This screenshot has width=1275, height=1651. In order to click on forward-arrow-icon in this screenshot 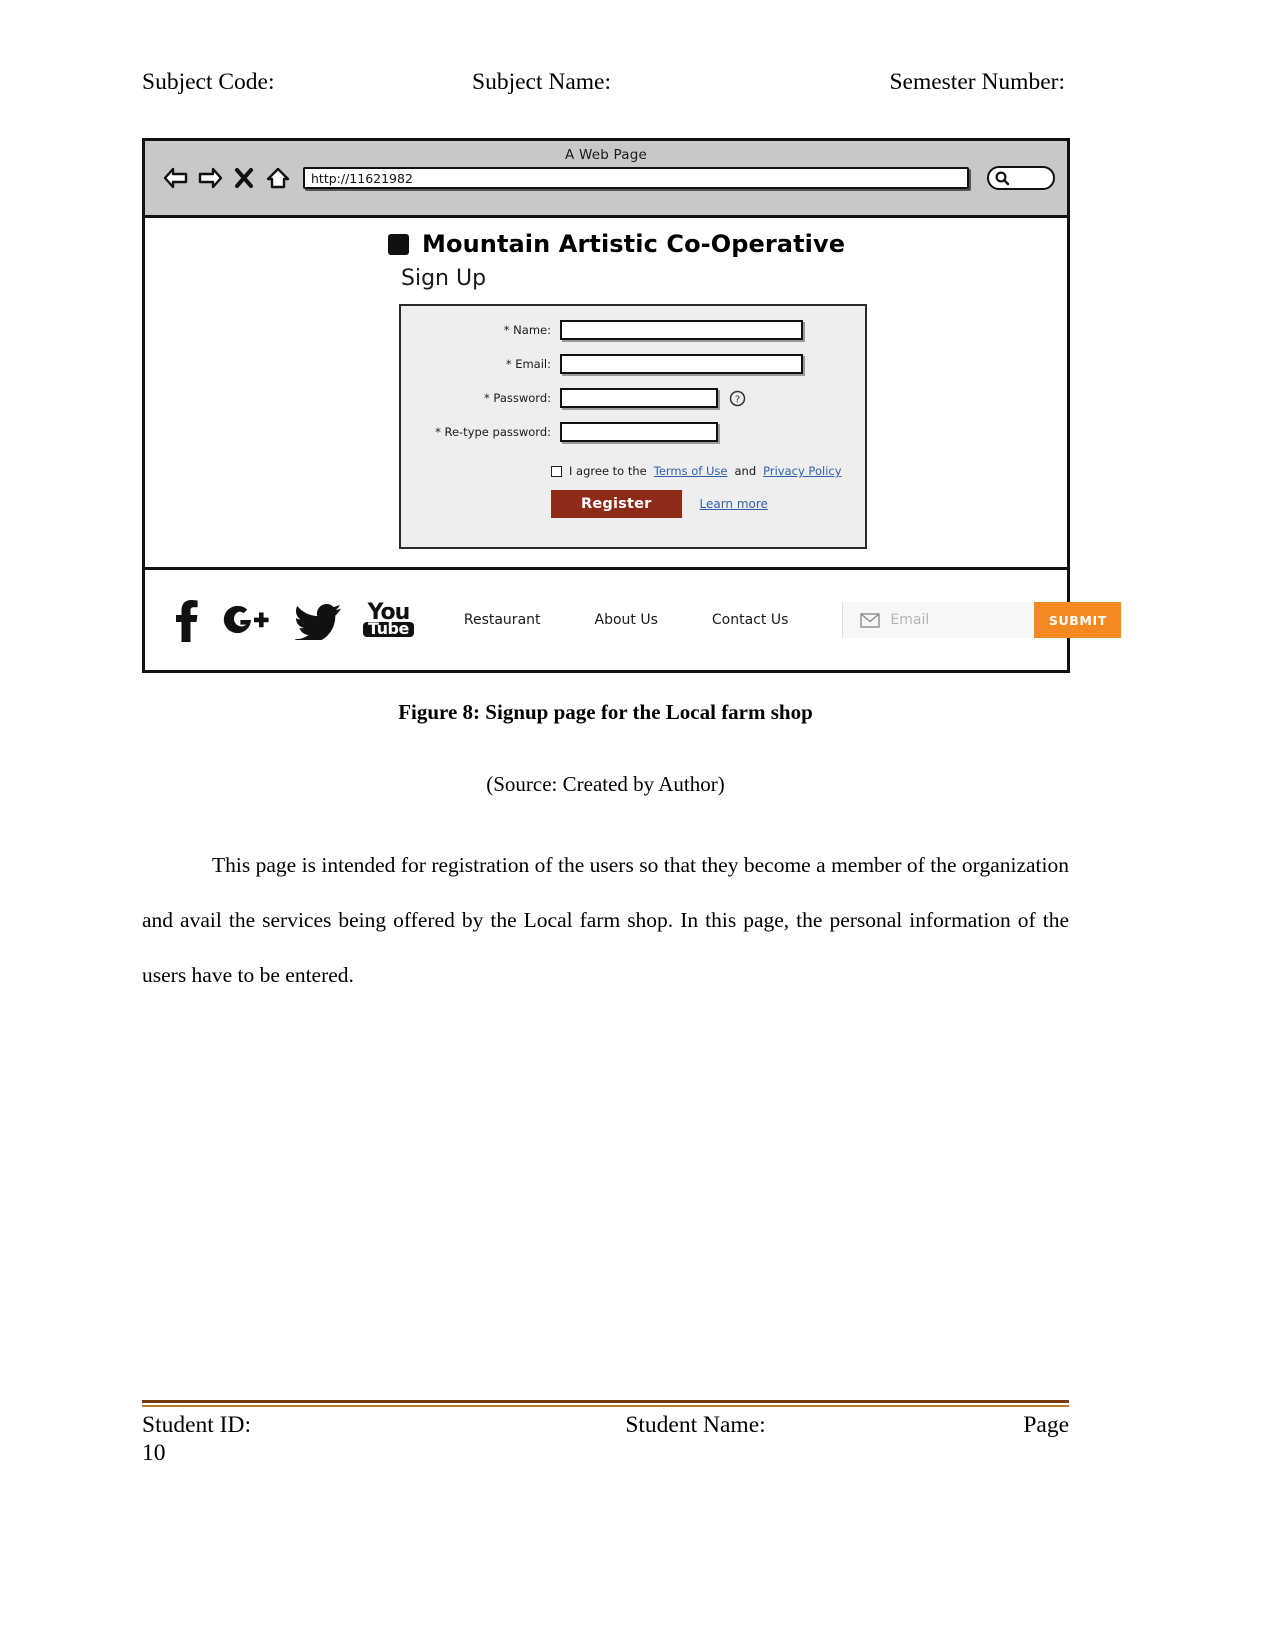, I will do `click(210, 178)`.